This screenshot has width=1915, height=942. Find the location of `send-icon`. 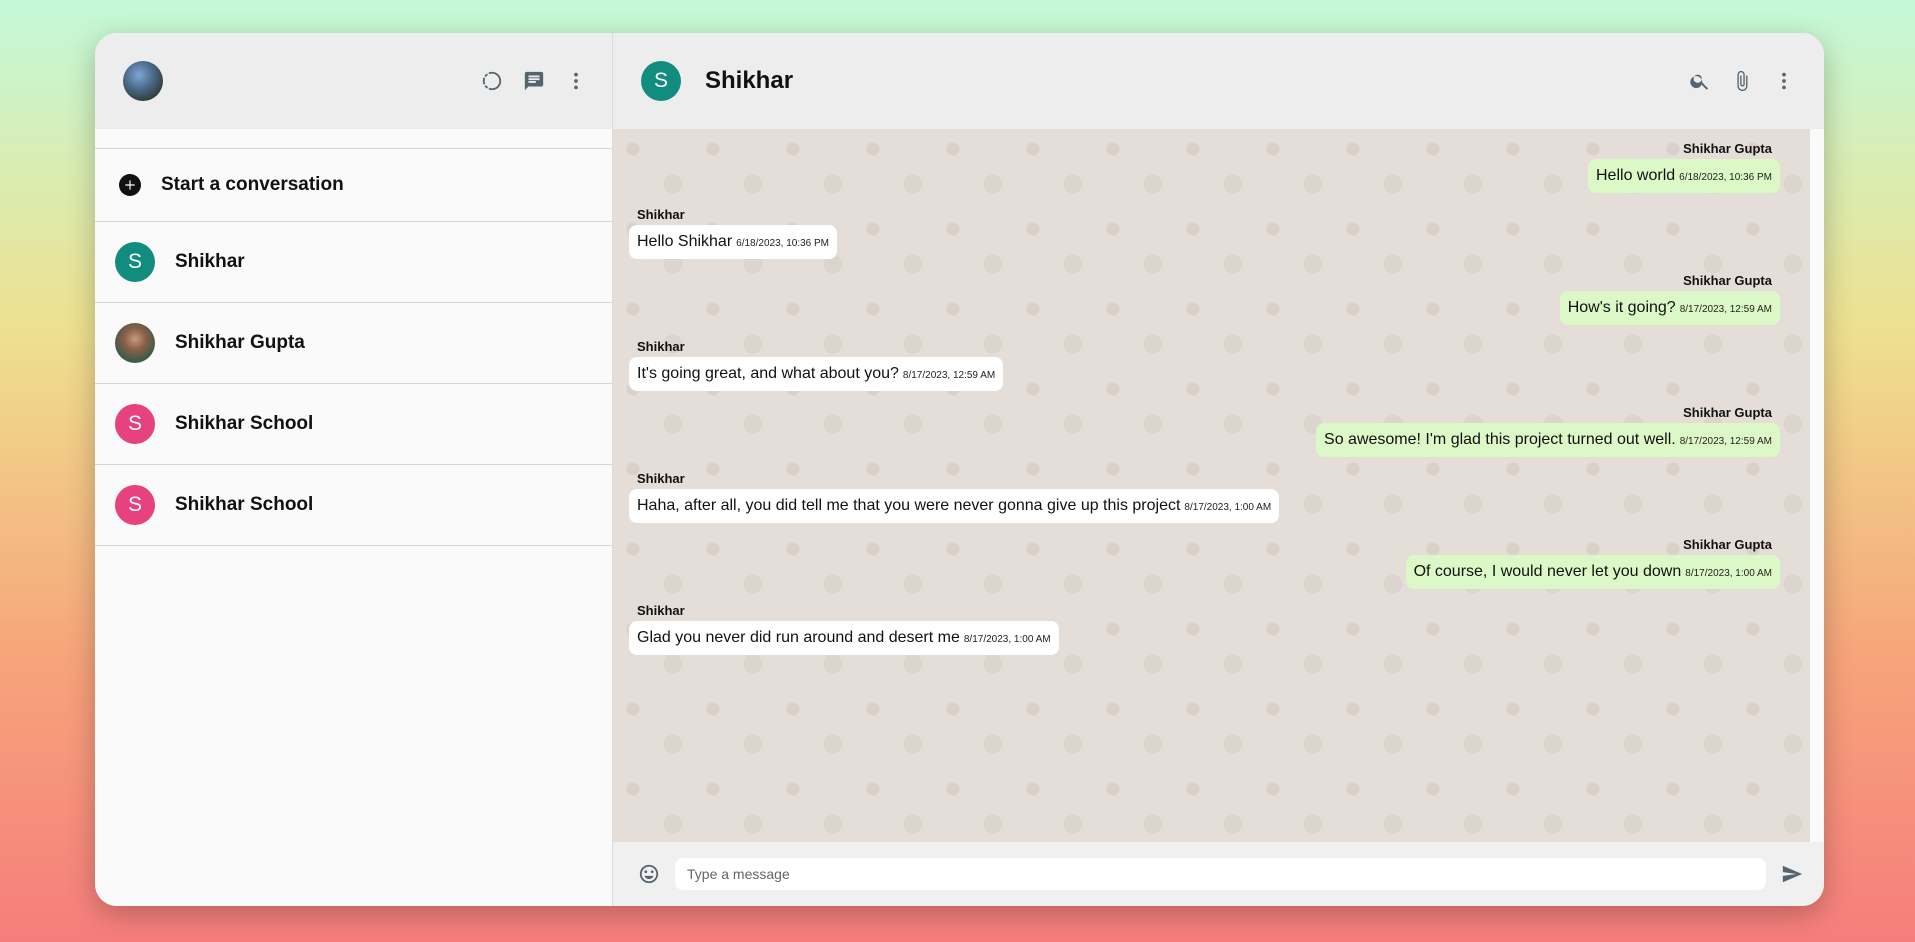

send-icon is located at coordinates (1792, 874).